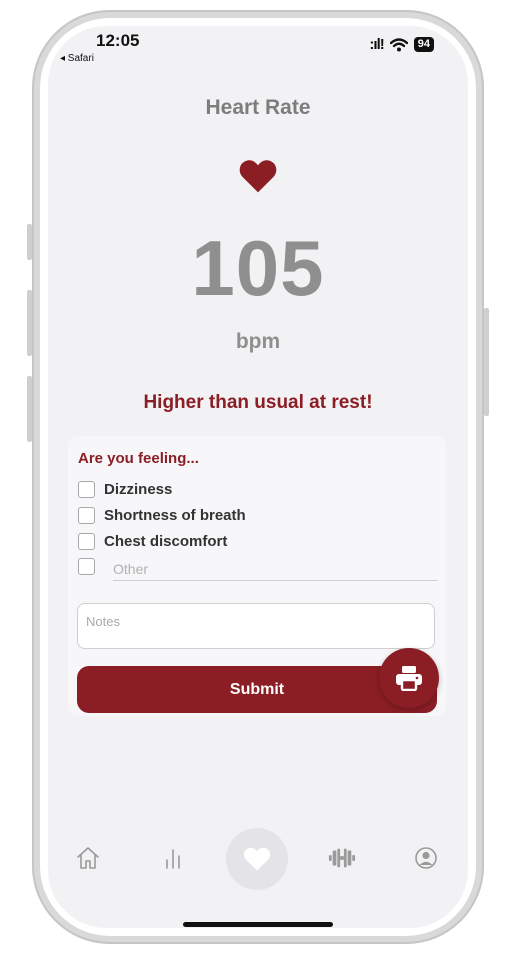 This screenshot has width=508, height=954. What do you see at coordinates (77, 58) in the screenshot?
I see `back-to-safari-link: ◂ Safari` at bounding box center [77, 58].